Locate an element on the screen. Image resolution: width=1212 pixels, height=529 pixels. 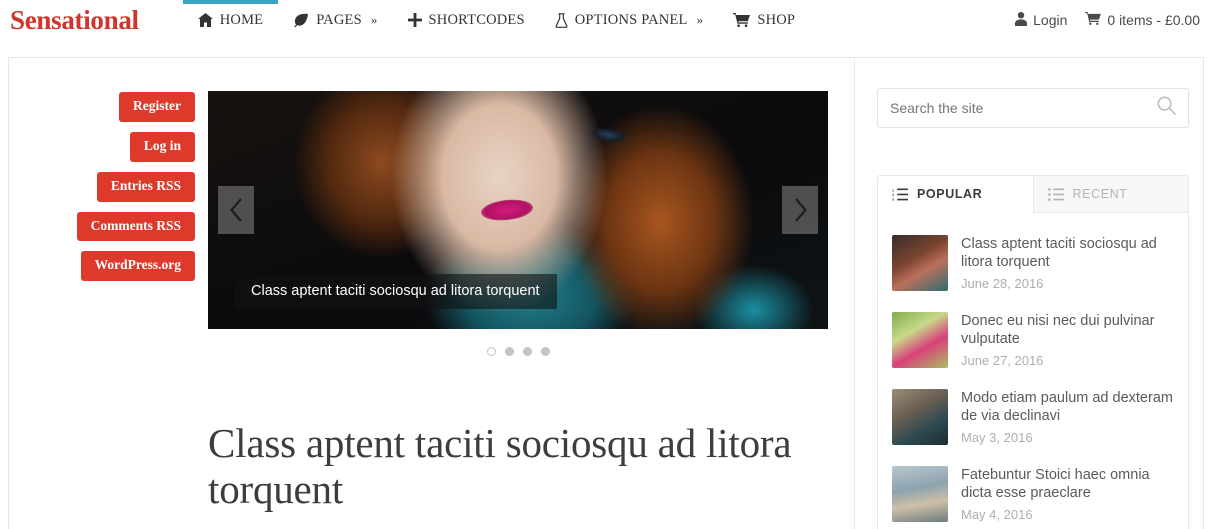
entries-rss-button: Entries RSS is located at coordinates (145, 186).